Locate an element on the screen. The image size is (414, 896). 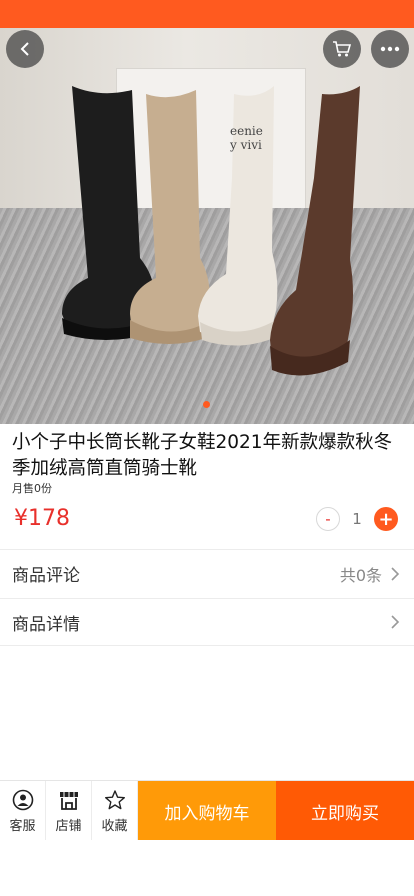
content-area is located at coordinates (207, 713).